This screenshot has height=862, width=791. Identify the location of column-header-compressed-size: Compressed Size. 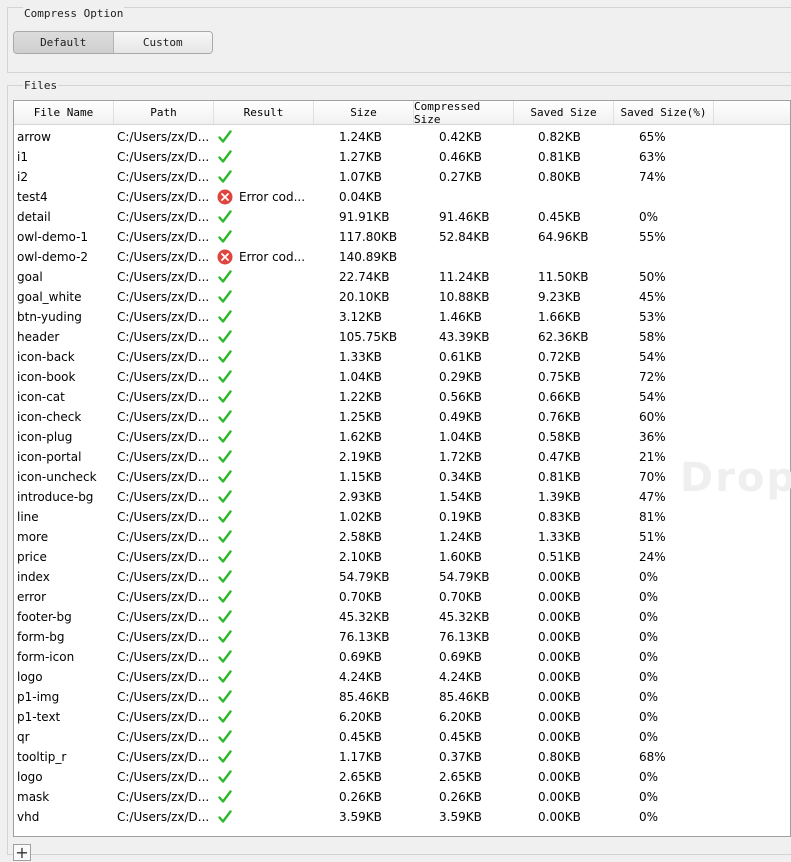
(464, 113).